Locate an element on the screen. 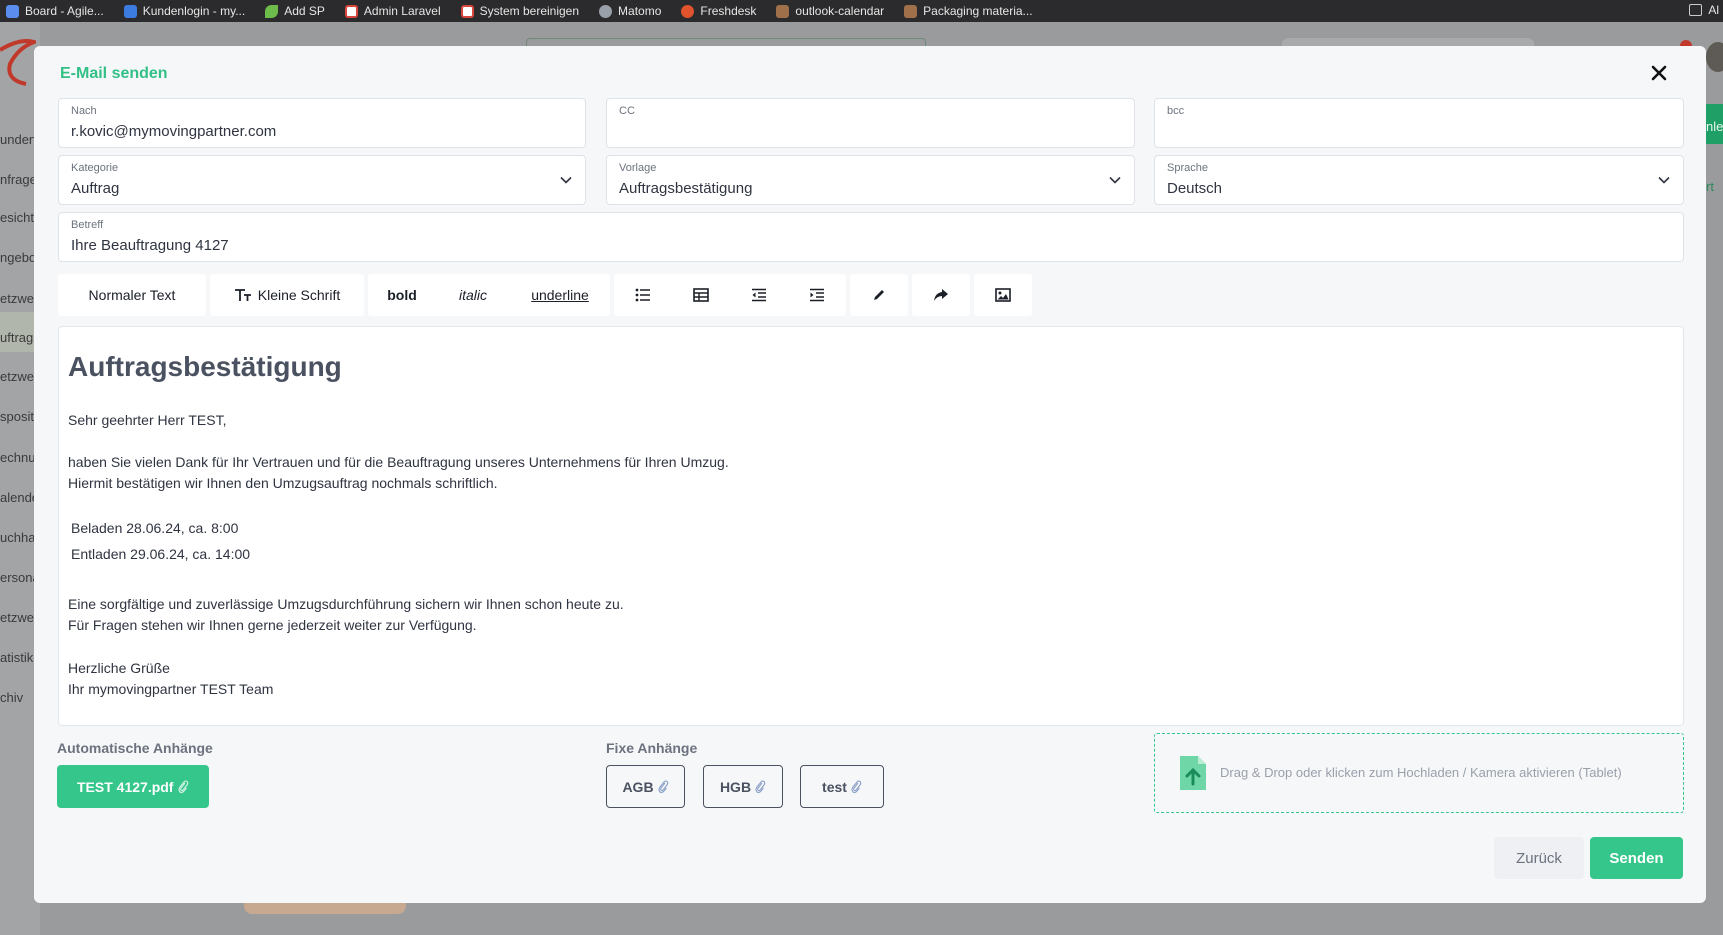 The height and width of the screenshot is (935, 1723). bookmark-label: outlook-calendar is located at coordinates (840, 11).